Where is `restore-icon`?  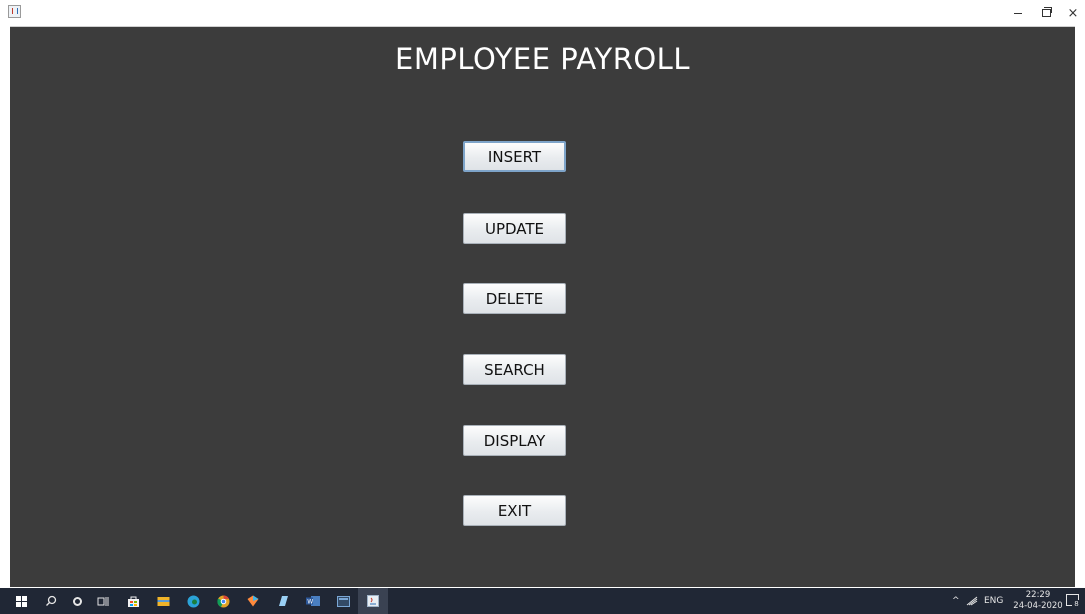 restore-icon is located at coordinates (1046, 12).